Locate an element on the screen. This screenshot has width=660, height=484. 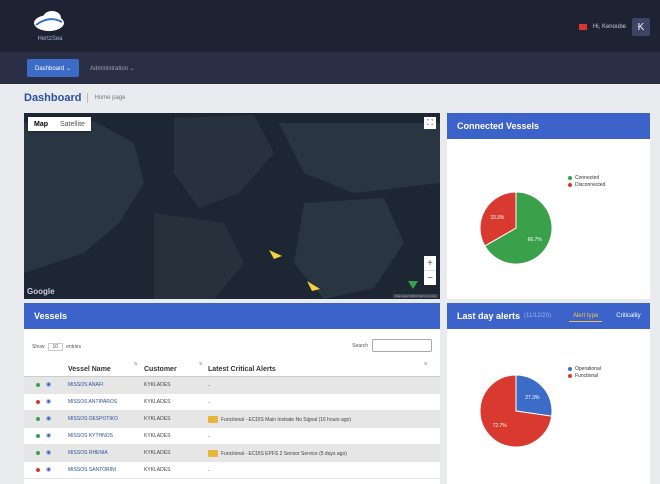
zoom-controls: + − is located at coordinates (430, 270).